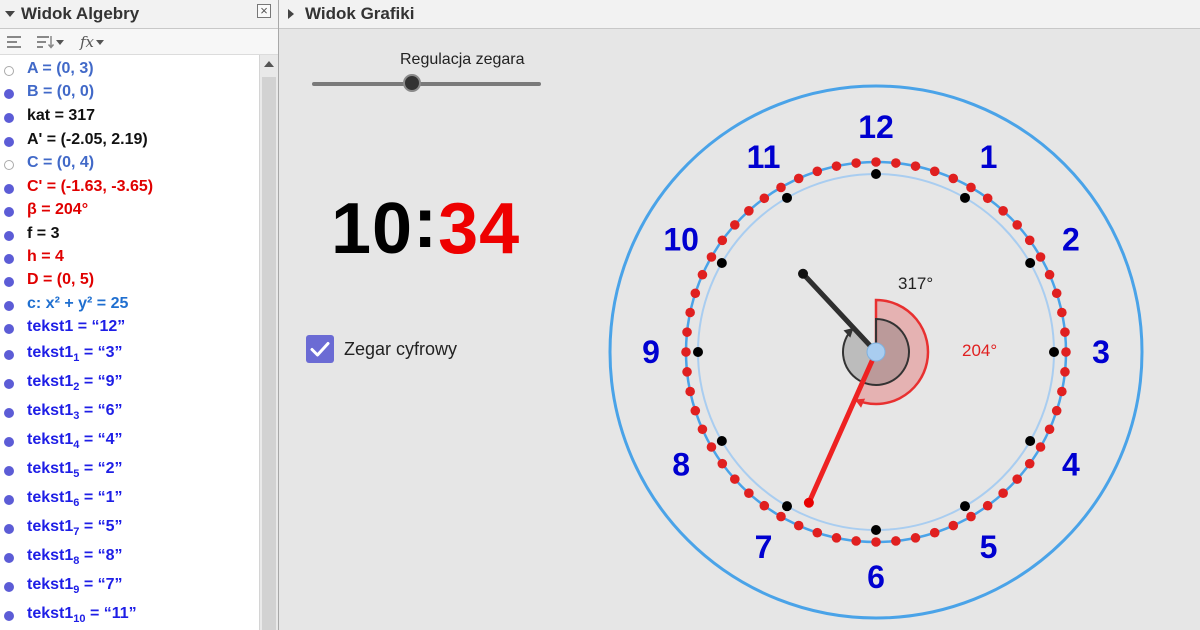 This screenshot has height=630, width=1200. What do you see at coordinates (10, 14) in the screenshot?
I see `collapse-triangle-icon` at bounding box center [10, 14].